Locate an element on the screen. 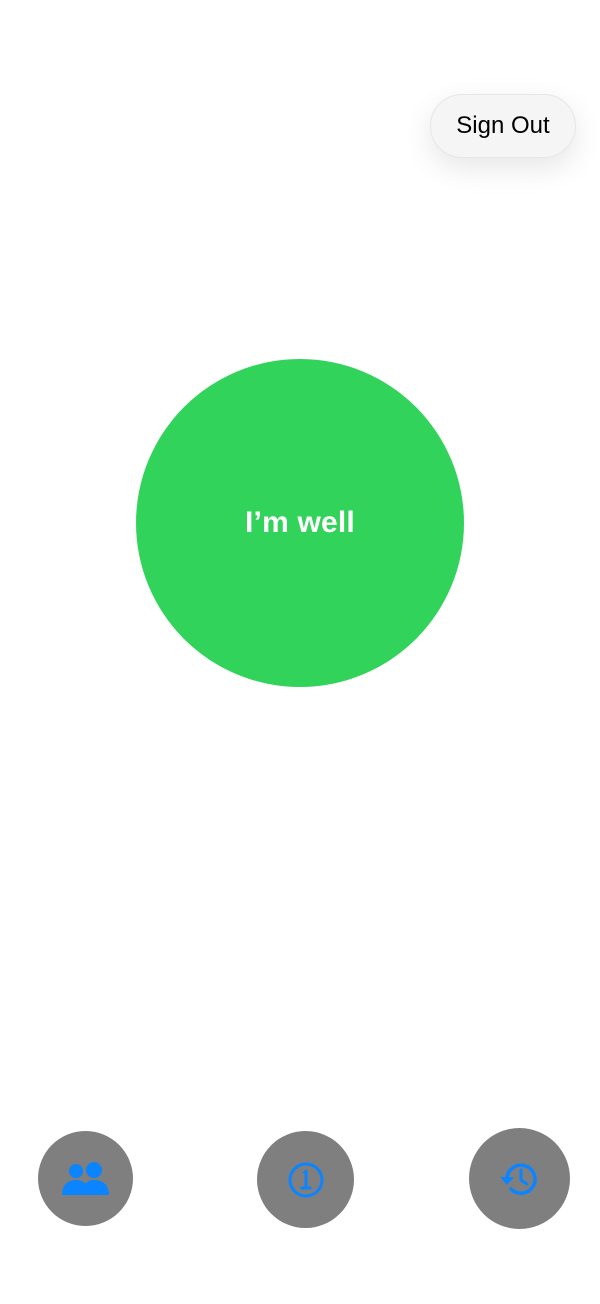  history-icon is located at coordinates (520, 1179).